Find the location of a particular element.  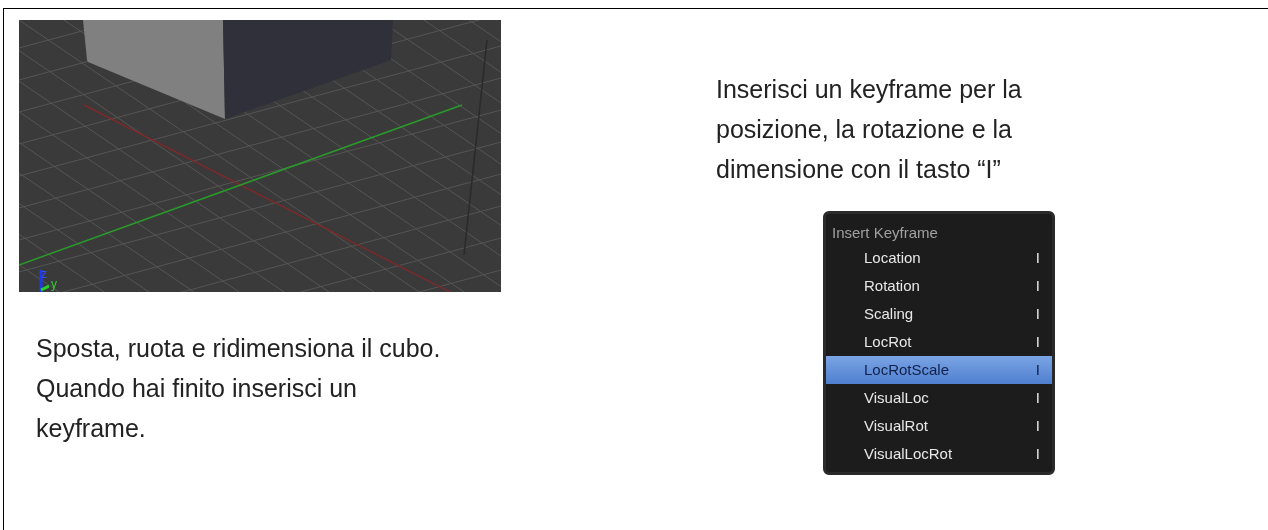

menu-item: VisualLoc I is located at coordinates (939, 398).